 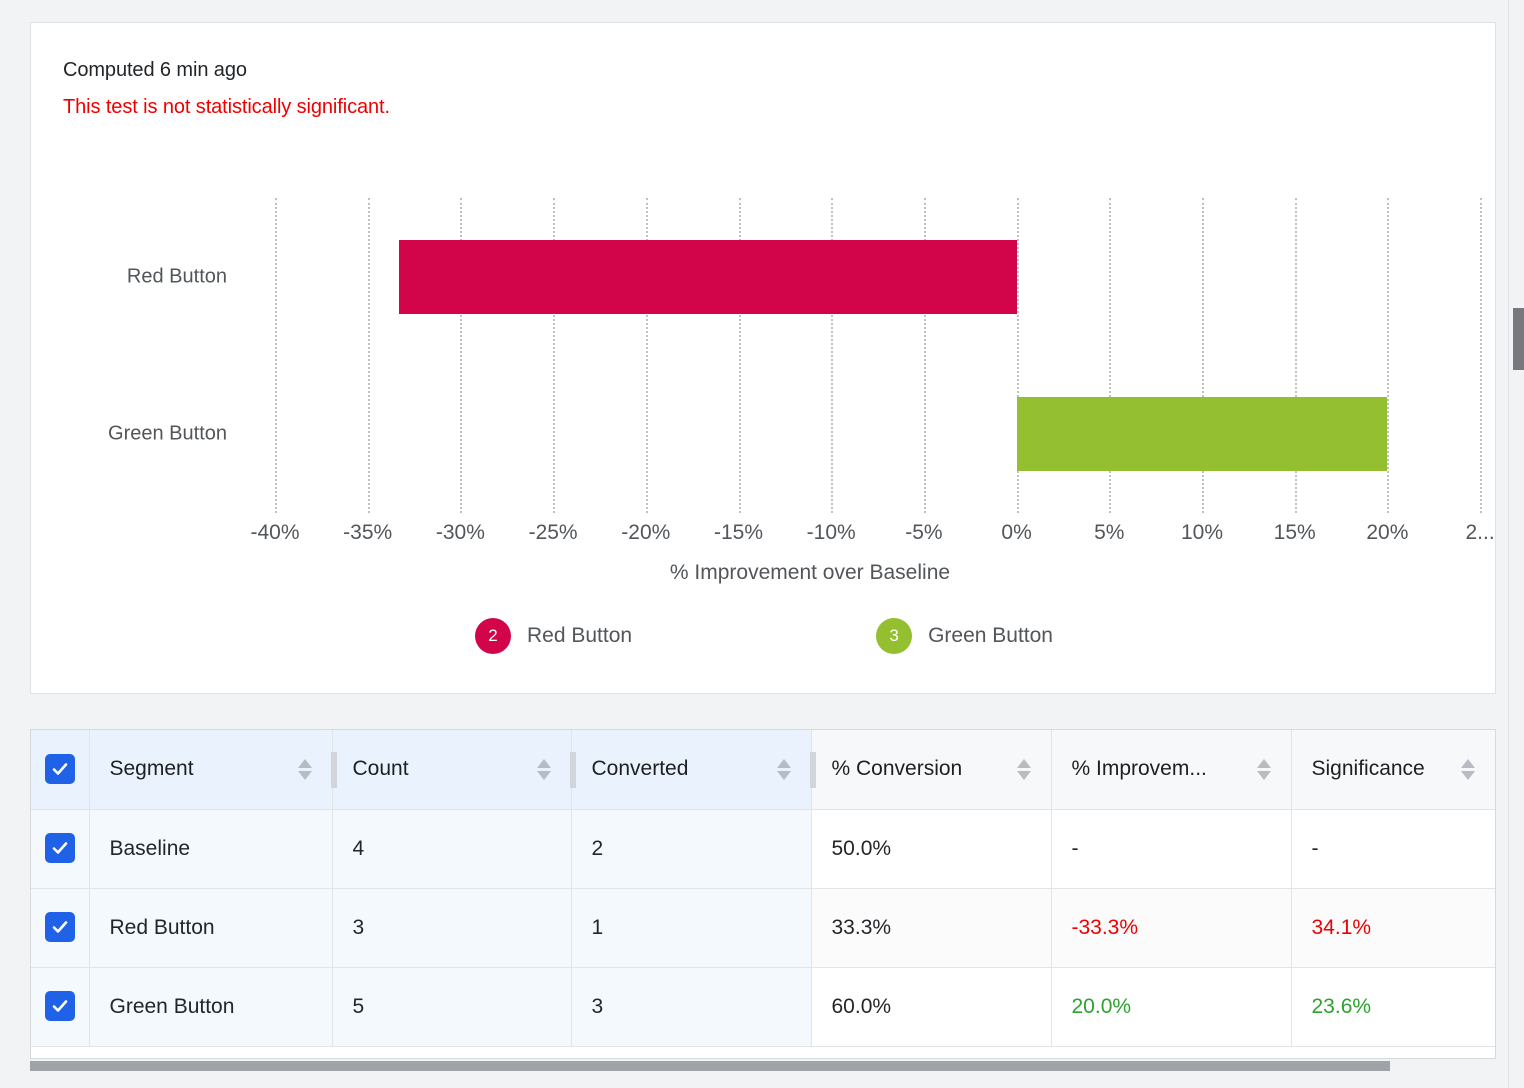 I want to click on x-tick-label: -10%, so click(x=831, y=532).